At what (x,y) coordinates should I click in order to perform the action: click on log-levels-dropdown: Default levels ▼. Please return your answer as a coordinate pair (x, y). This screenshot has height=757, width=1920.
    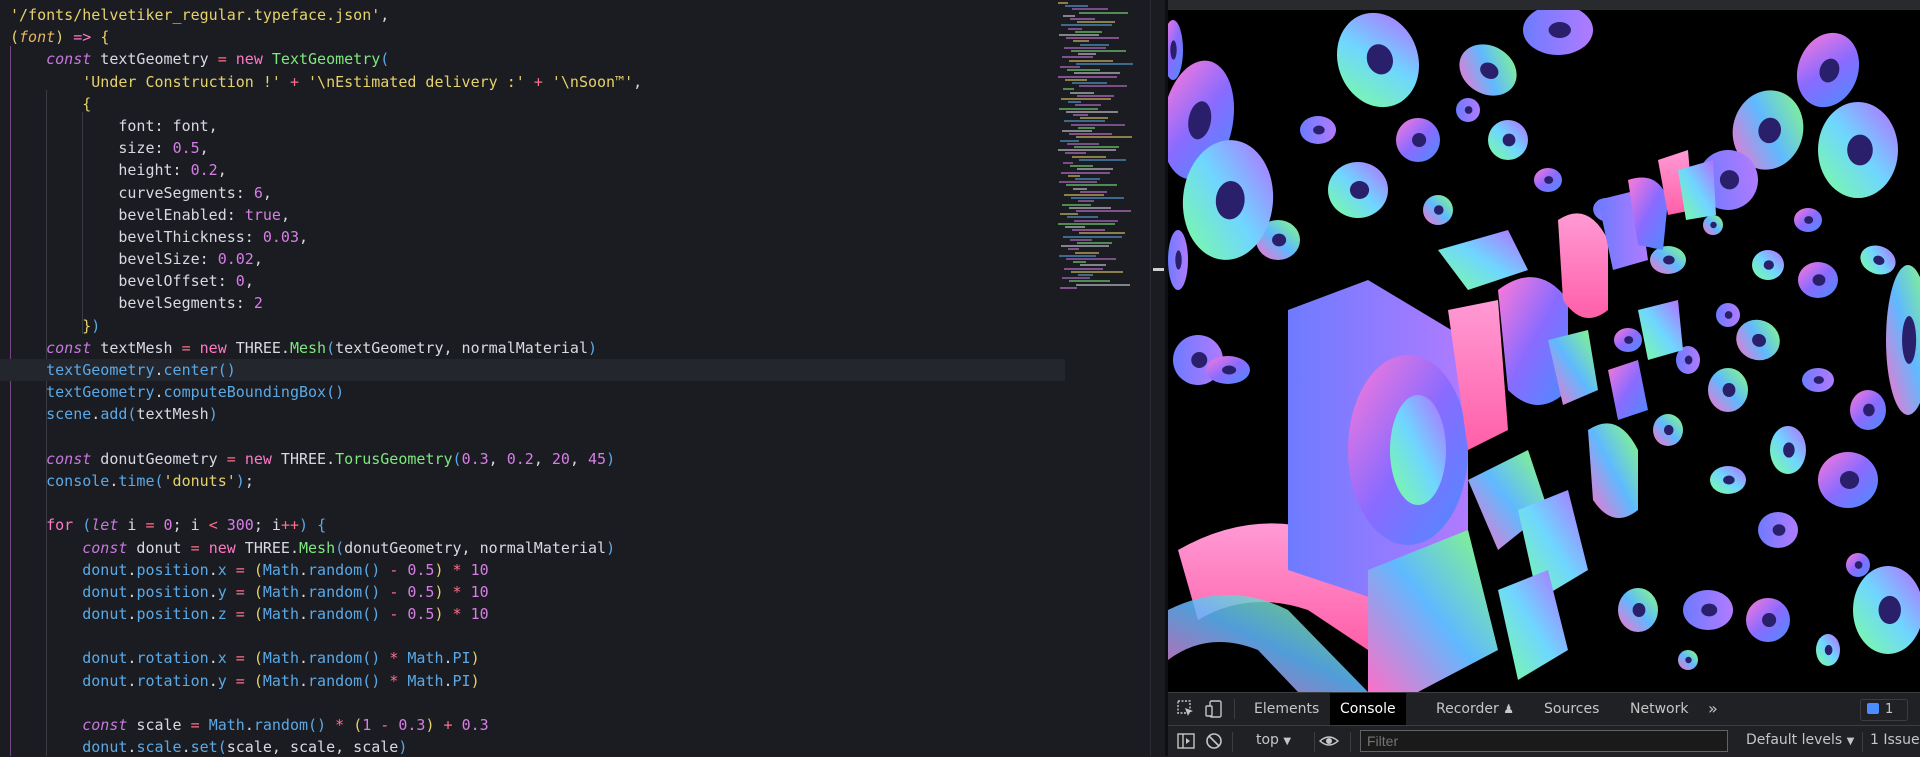
    Looking at the image, I should click on (1800, 740).